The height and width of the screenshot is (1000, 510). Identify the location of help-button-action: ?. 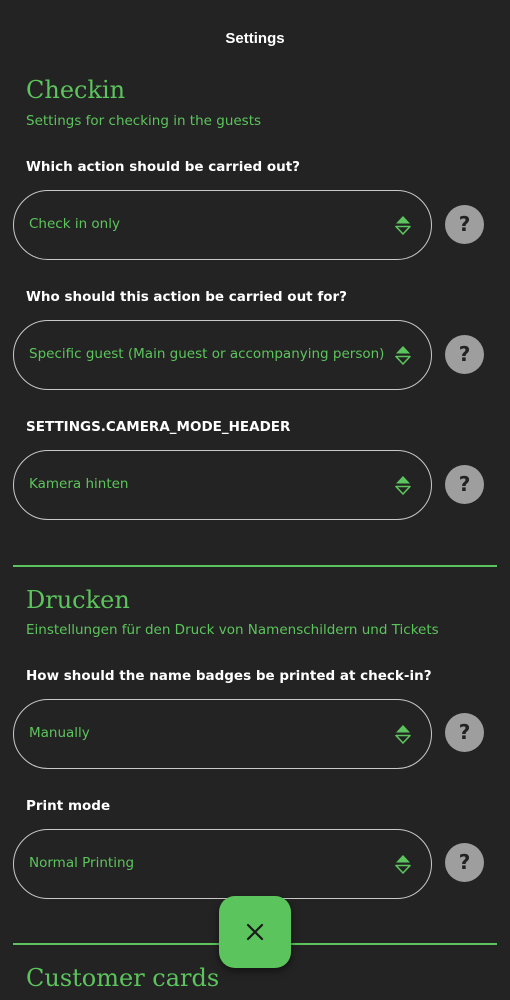
(464, 224).